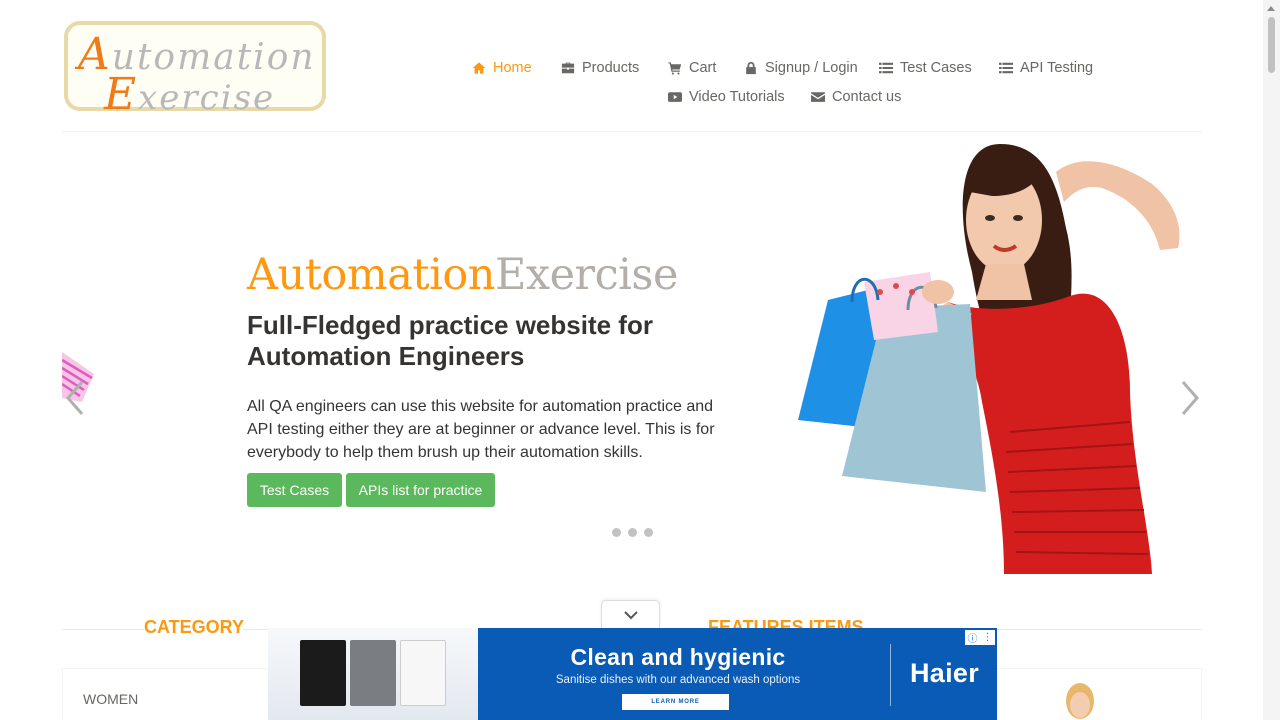  I want to click on nav-api-testing: API Testing, so click(1046, 68).